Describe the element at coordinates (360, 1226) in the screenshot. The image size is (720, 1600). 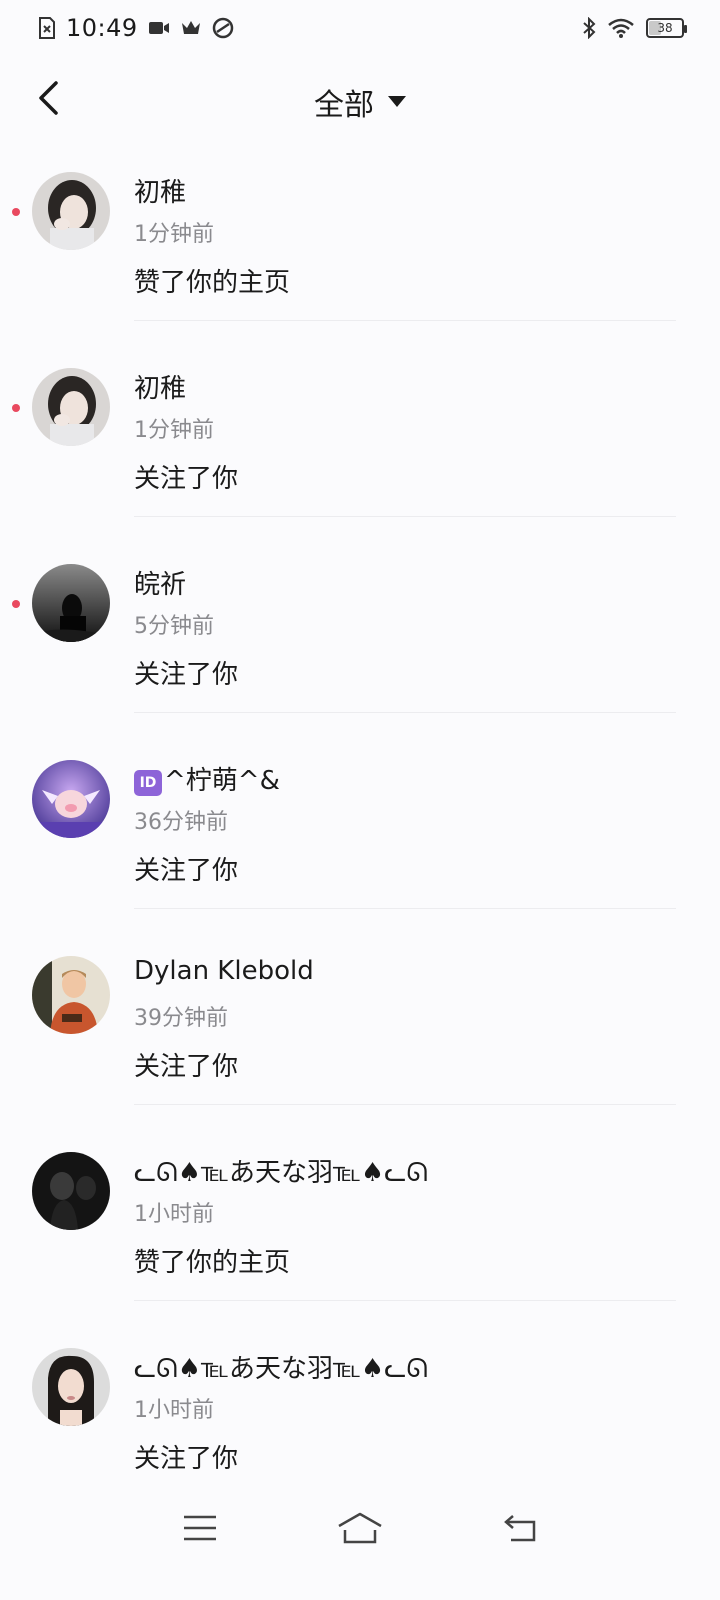
I see `notification-item: ᓚᘏ♠℡あ天な羽℡♠ᓚᘏ 1小时前 赞了你的主页` at that location.